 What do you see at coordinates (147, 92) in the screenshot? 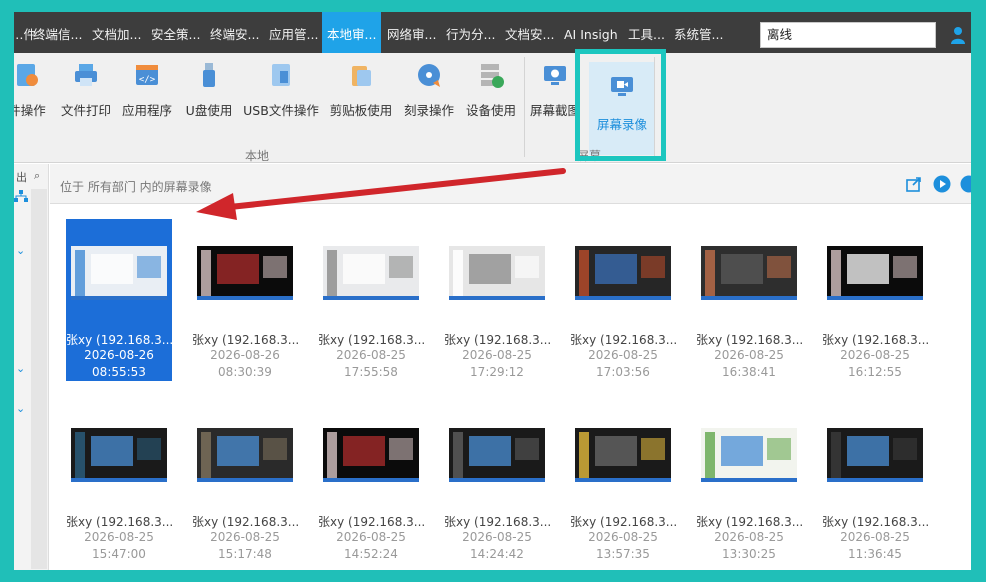
I see `application-tool: </> 应用程序` at bounding box center [147, 92].